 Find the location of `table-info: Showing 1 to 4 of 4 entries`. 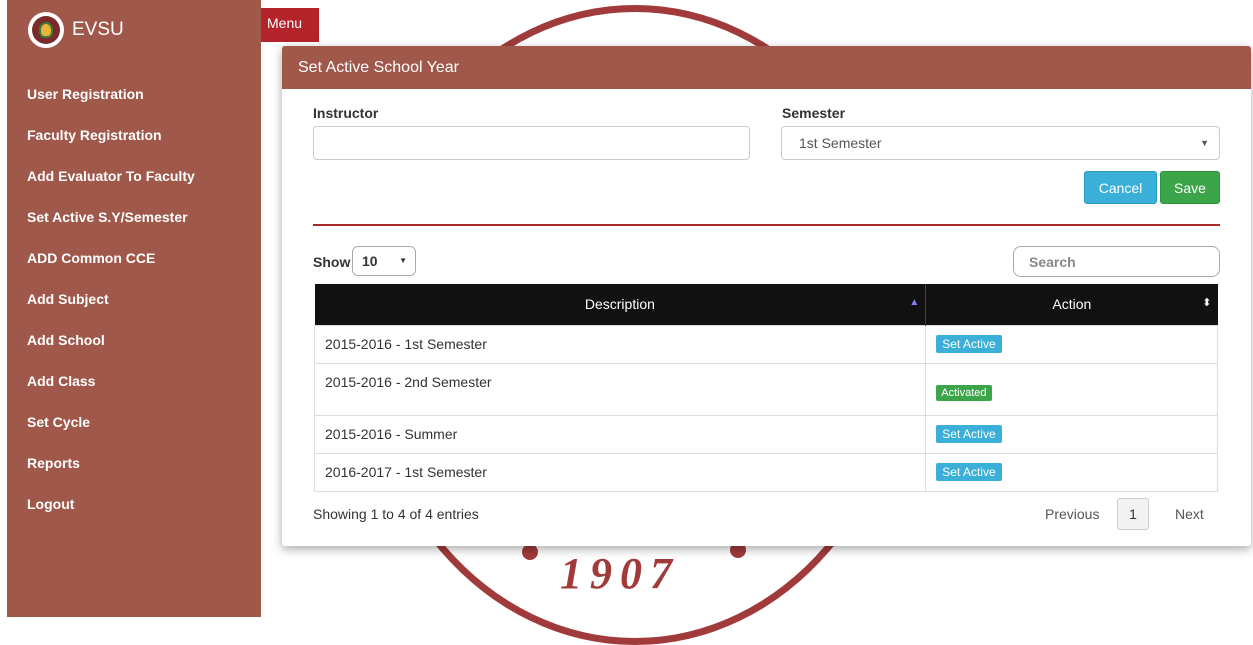

table-info: Showing 1 to 4 of 4 entries is located at coordinates (396, 514).